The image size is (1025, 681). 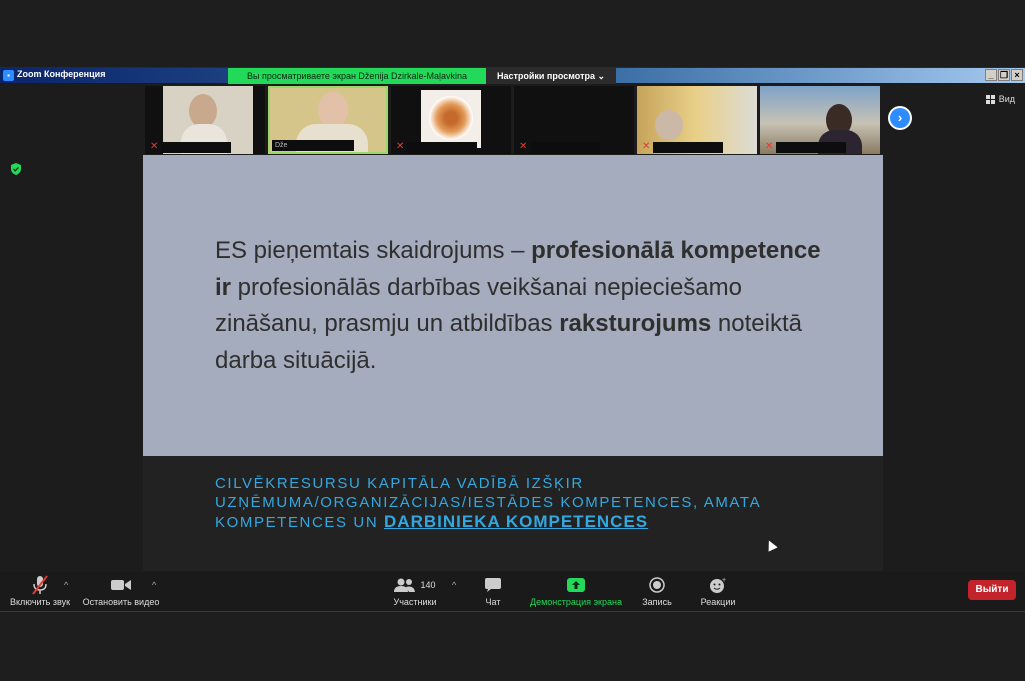 What do you see at coordinates (121, 585) in the screenshot?
I see `video-camera-icon` at bounding box center [121, 585].